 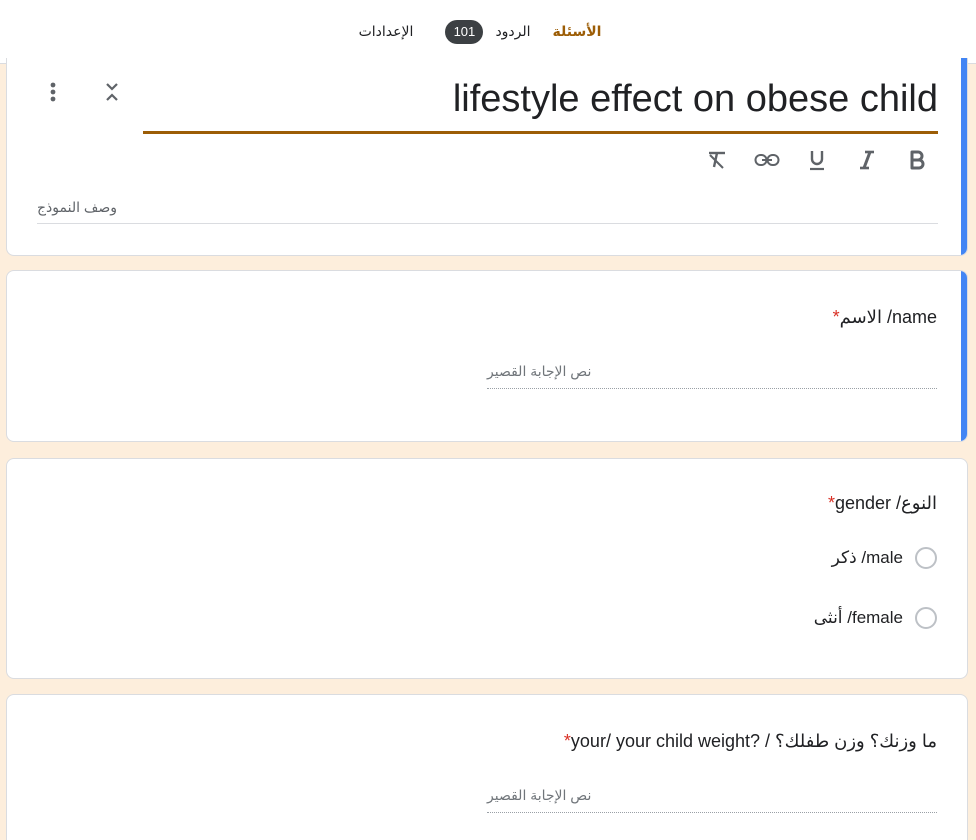 I want to click on option-female: female/ أنثى, so click(x=875, y=618).